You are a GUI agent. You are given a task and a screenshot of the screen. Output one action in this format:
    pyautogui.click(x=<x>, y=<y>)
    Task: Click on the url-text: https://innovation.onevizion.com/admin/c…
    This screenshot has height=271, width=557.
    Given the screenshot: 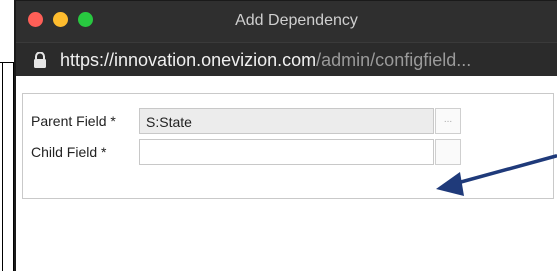 What is the action you would take?
    pyautogui.click(x=265, y=60)
    